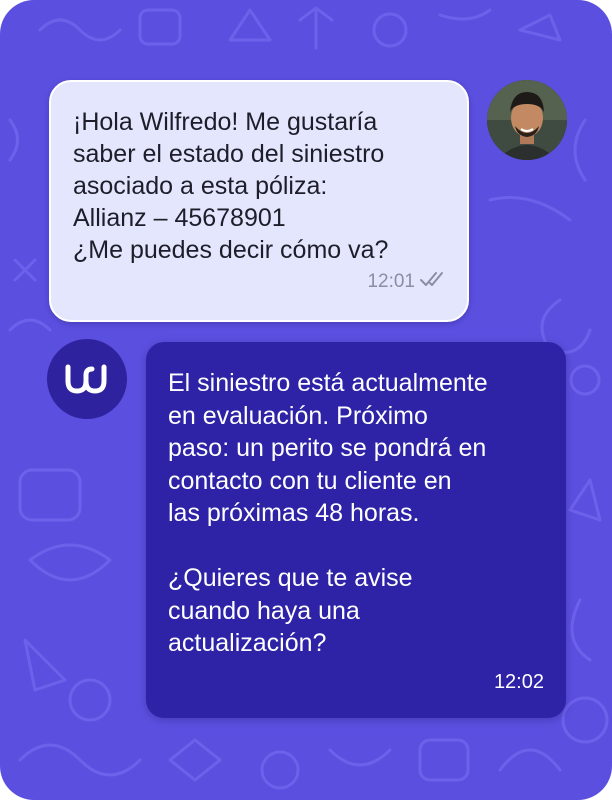 This screenshot has height=800, width=612. I want to click on user-message-time: 12:01, so click(391, 281).